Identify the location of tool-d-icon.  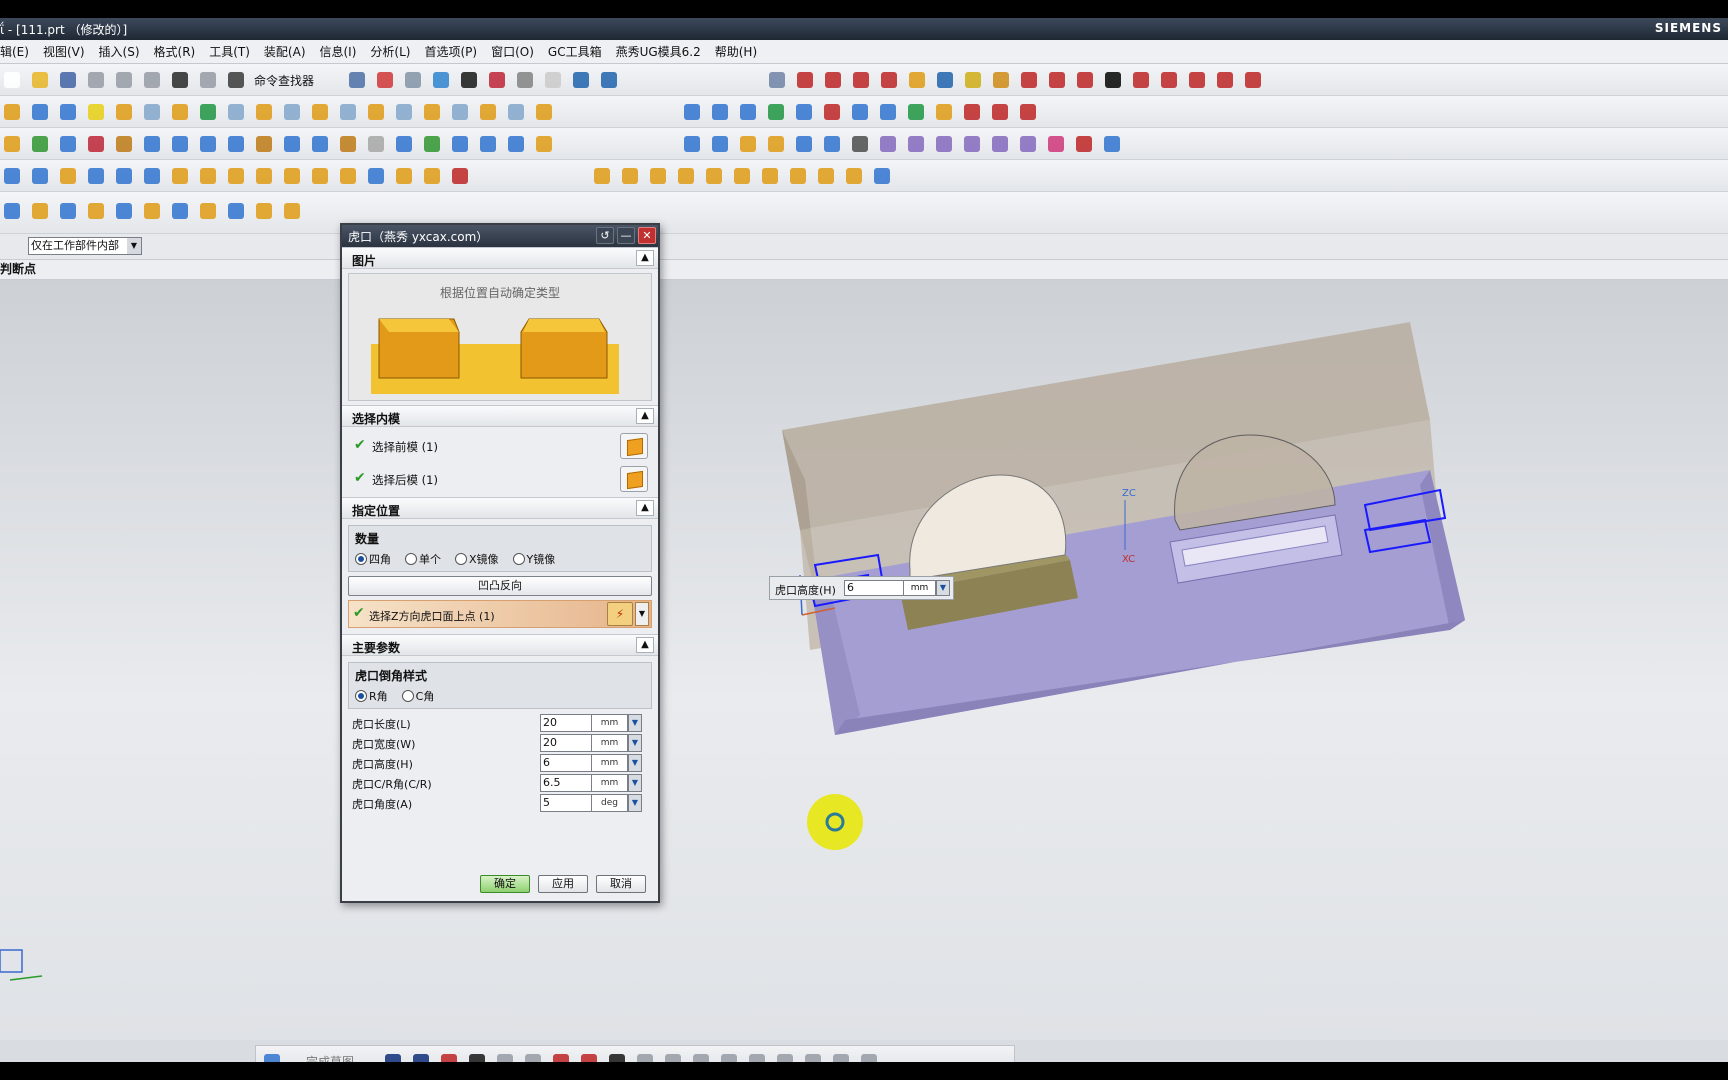
(96, 211).